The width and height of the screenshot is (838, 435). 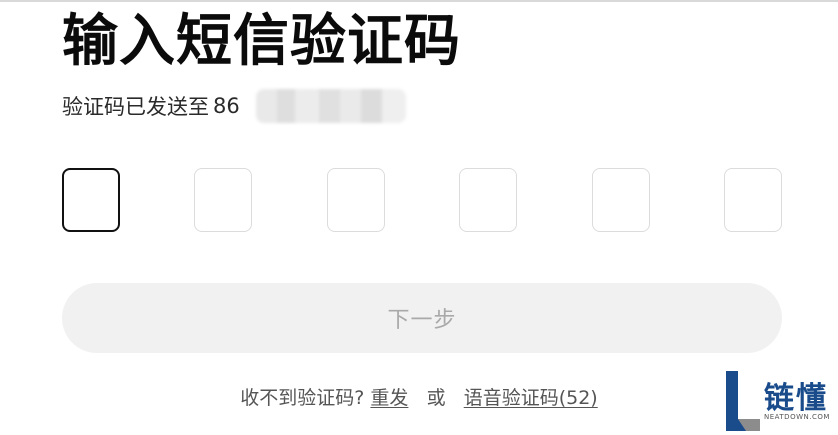 What do you see at coordinates (531, 398) in the screenshot?
I see `voice-code-link: 语音验证码(52)` at bounding box center [531, 398].